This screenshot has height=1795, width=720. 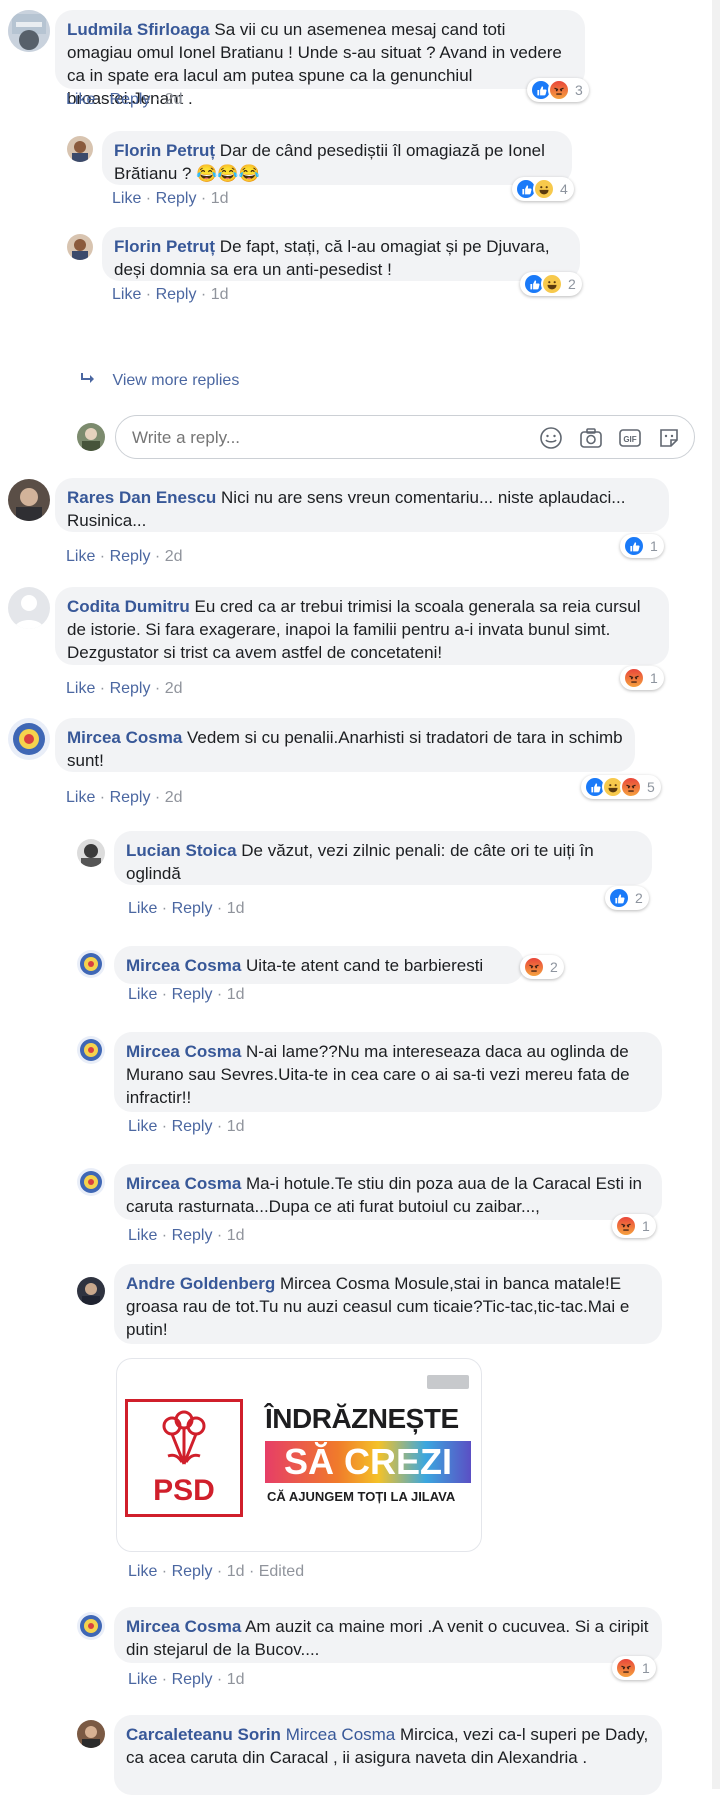 I want to click on rose-icon, so click(x=184, y=1437).